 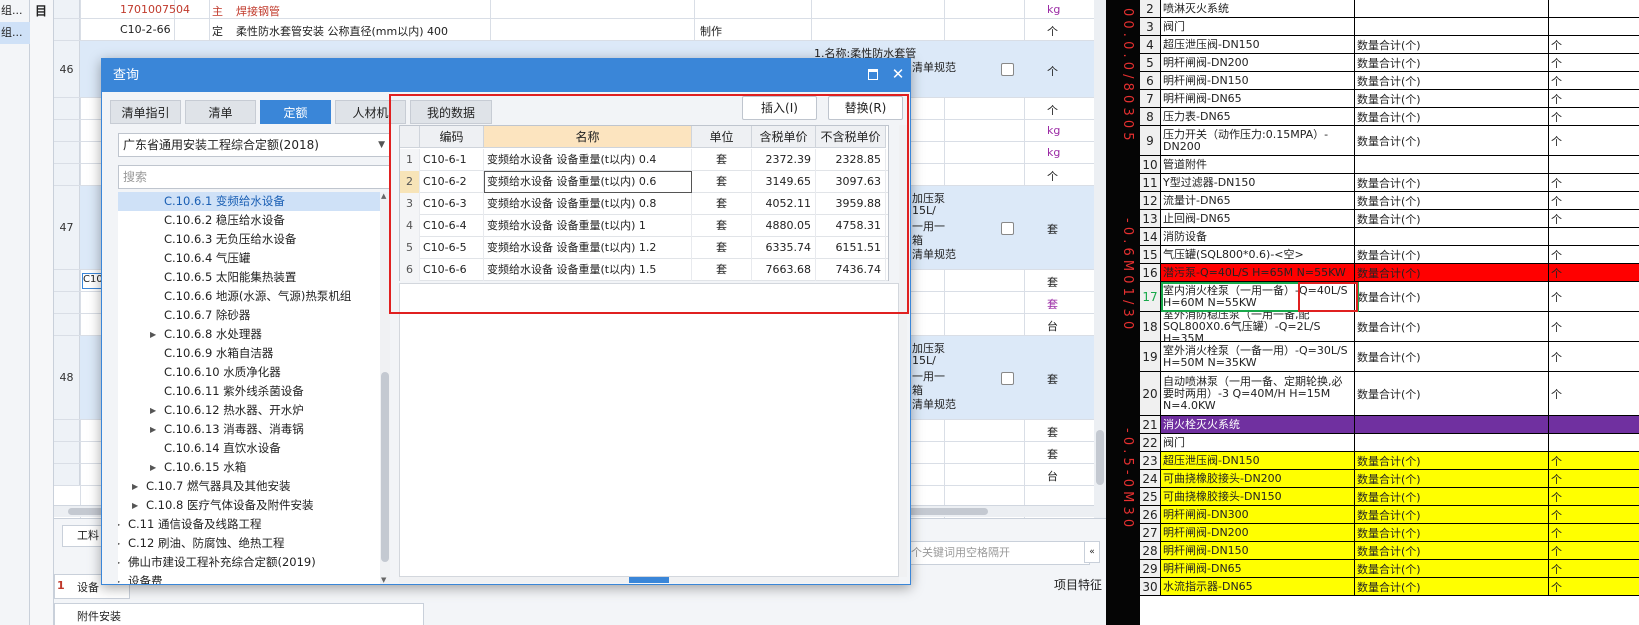 I want to click on tree-item: ▶ C.12 刷油、防腐蚀、绝热工程, so click(x=249, y=543).